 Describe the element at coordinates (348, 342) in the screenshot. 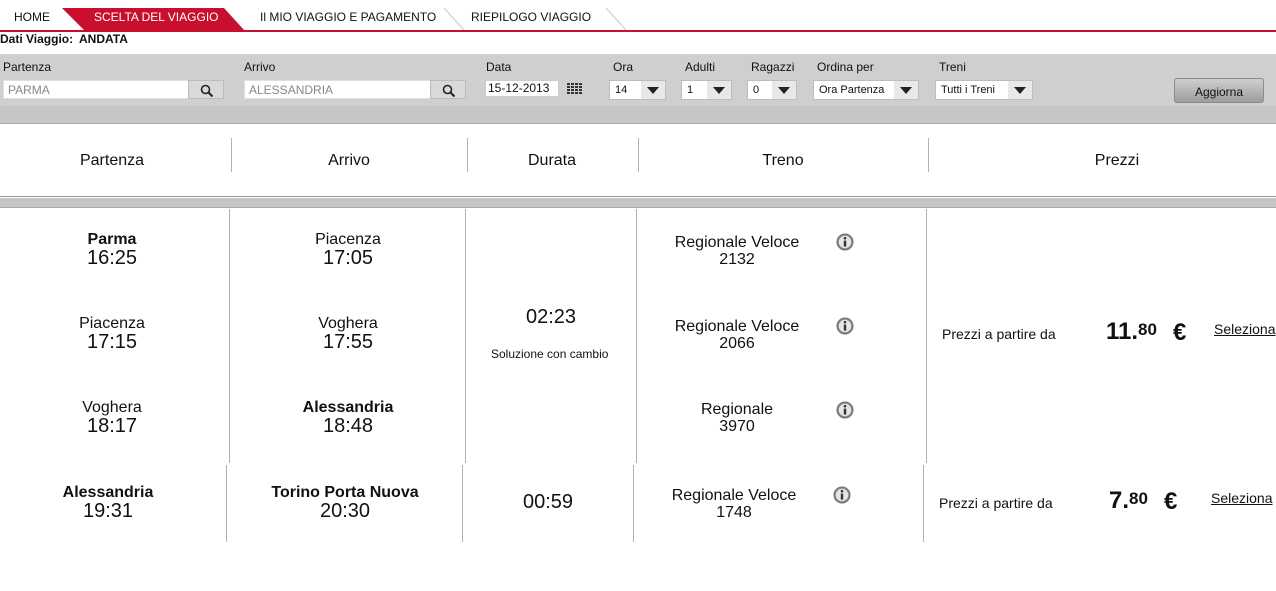

I see `arrival-time: 17:55` at that location.